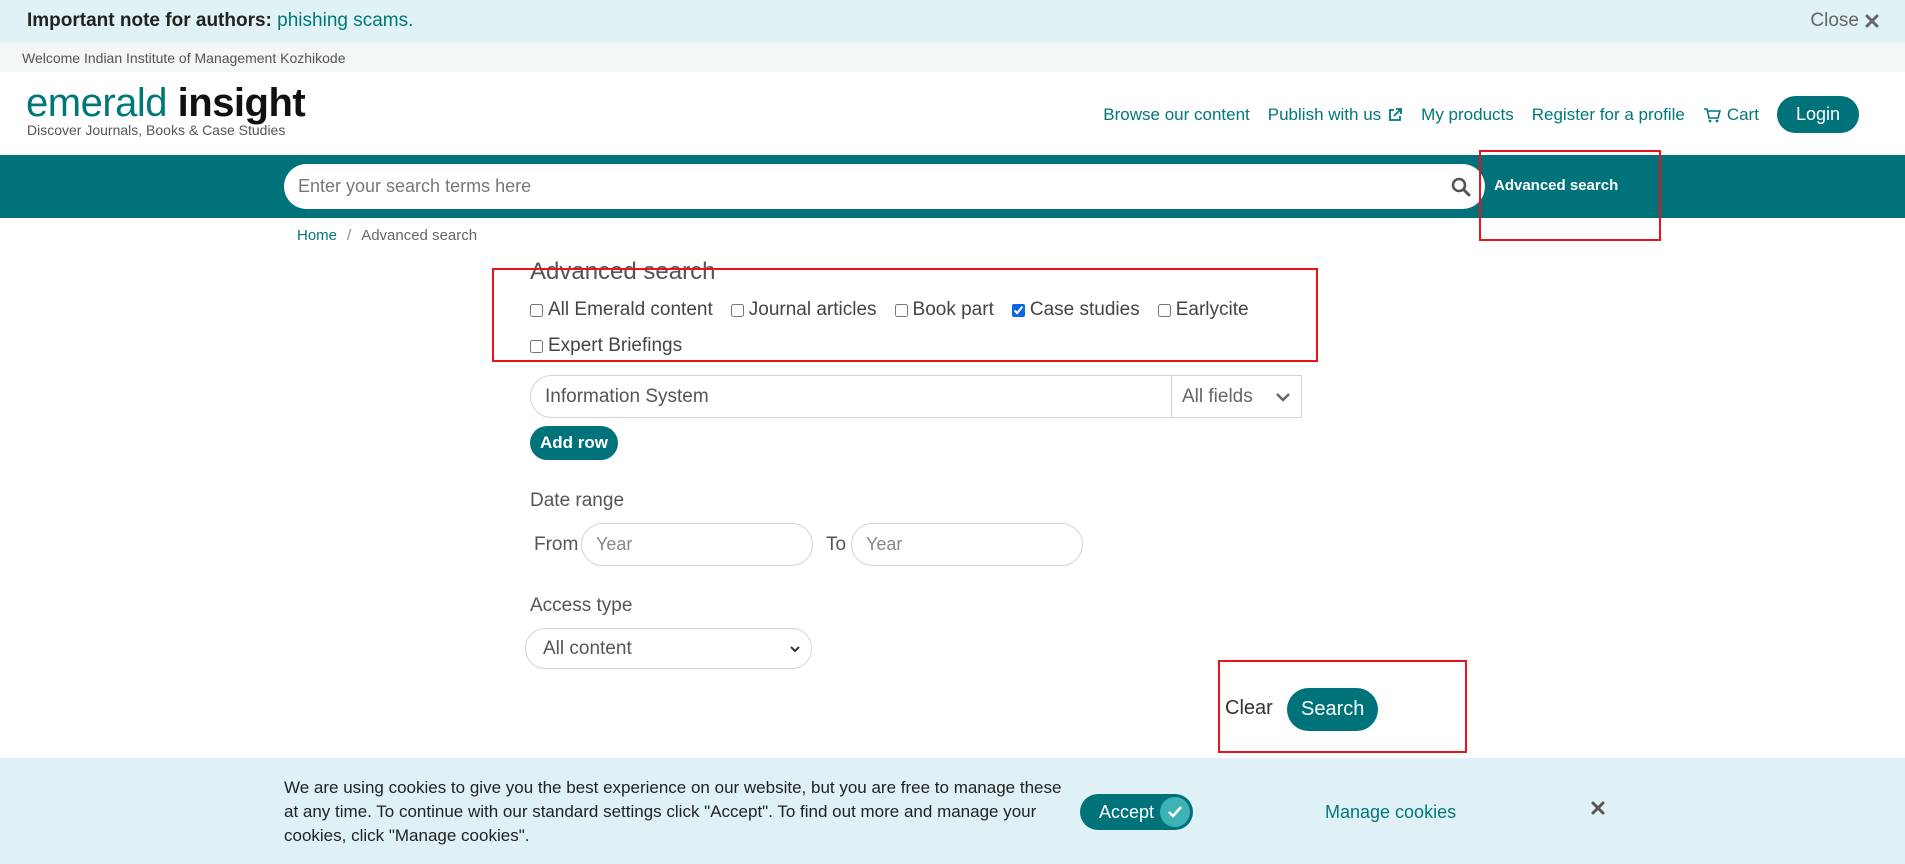 Image resolution: width=1905 pixels, height=864 pixels. I want to click on advanced-search-title: Advanced search, so click(623, 271).